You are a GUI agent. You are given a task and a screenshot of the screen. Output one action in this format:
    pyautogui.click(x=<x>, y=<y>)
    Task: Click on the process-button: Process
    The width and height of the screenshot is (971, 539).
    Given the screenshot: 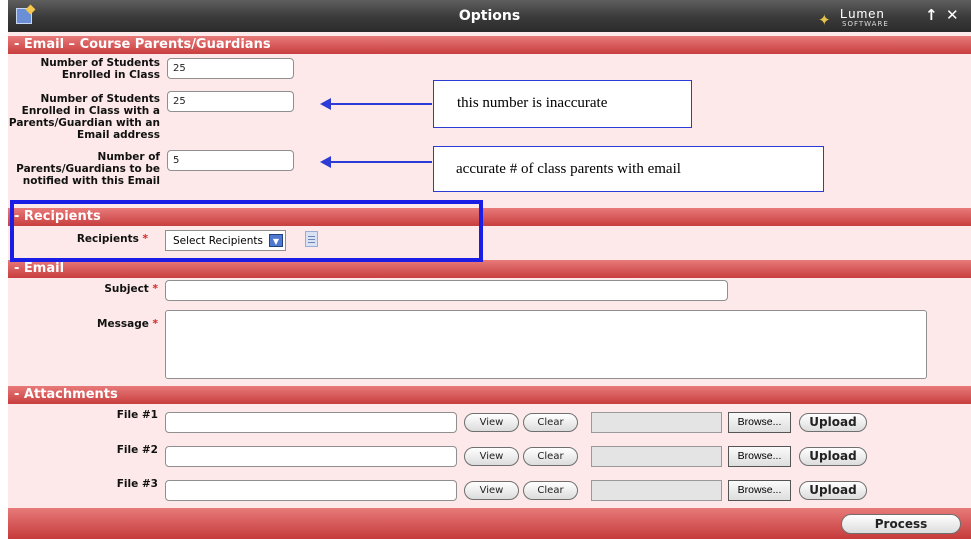 What is the action you would take?
    pyautogui.click(x=901, y=524)
    